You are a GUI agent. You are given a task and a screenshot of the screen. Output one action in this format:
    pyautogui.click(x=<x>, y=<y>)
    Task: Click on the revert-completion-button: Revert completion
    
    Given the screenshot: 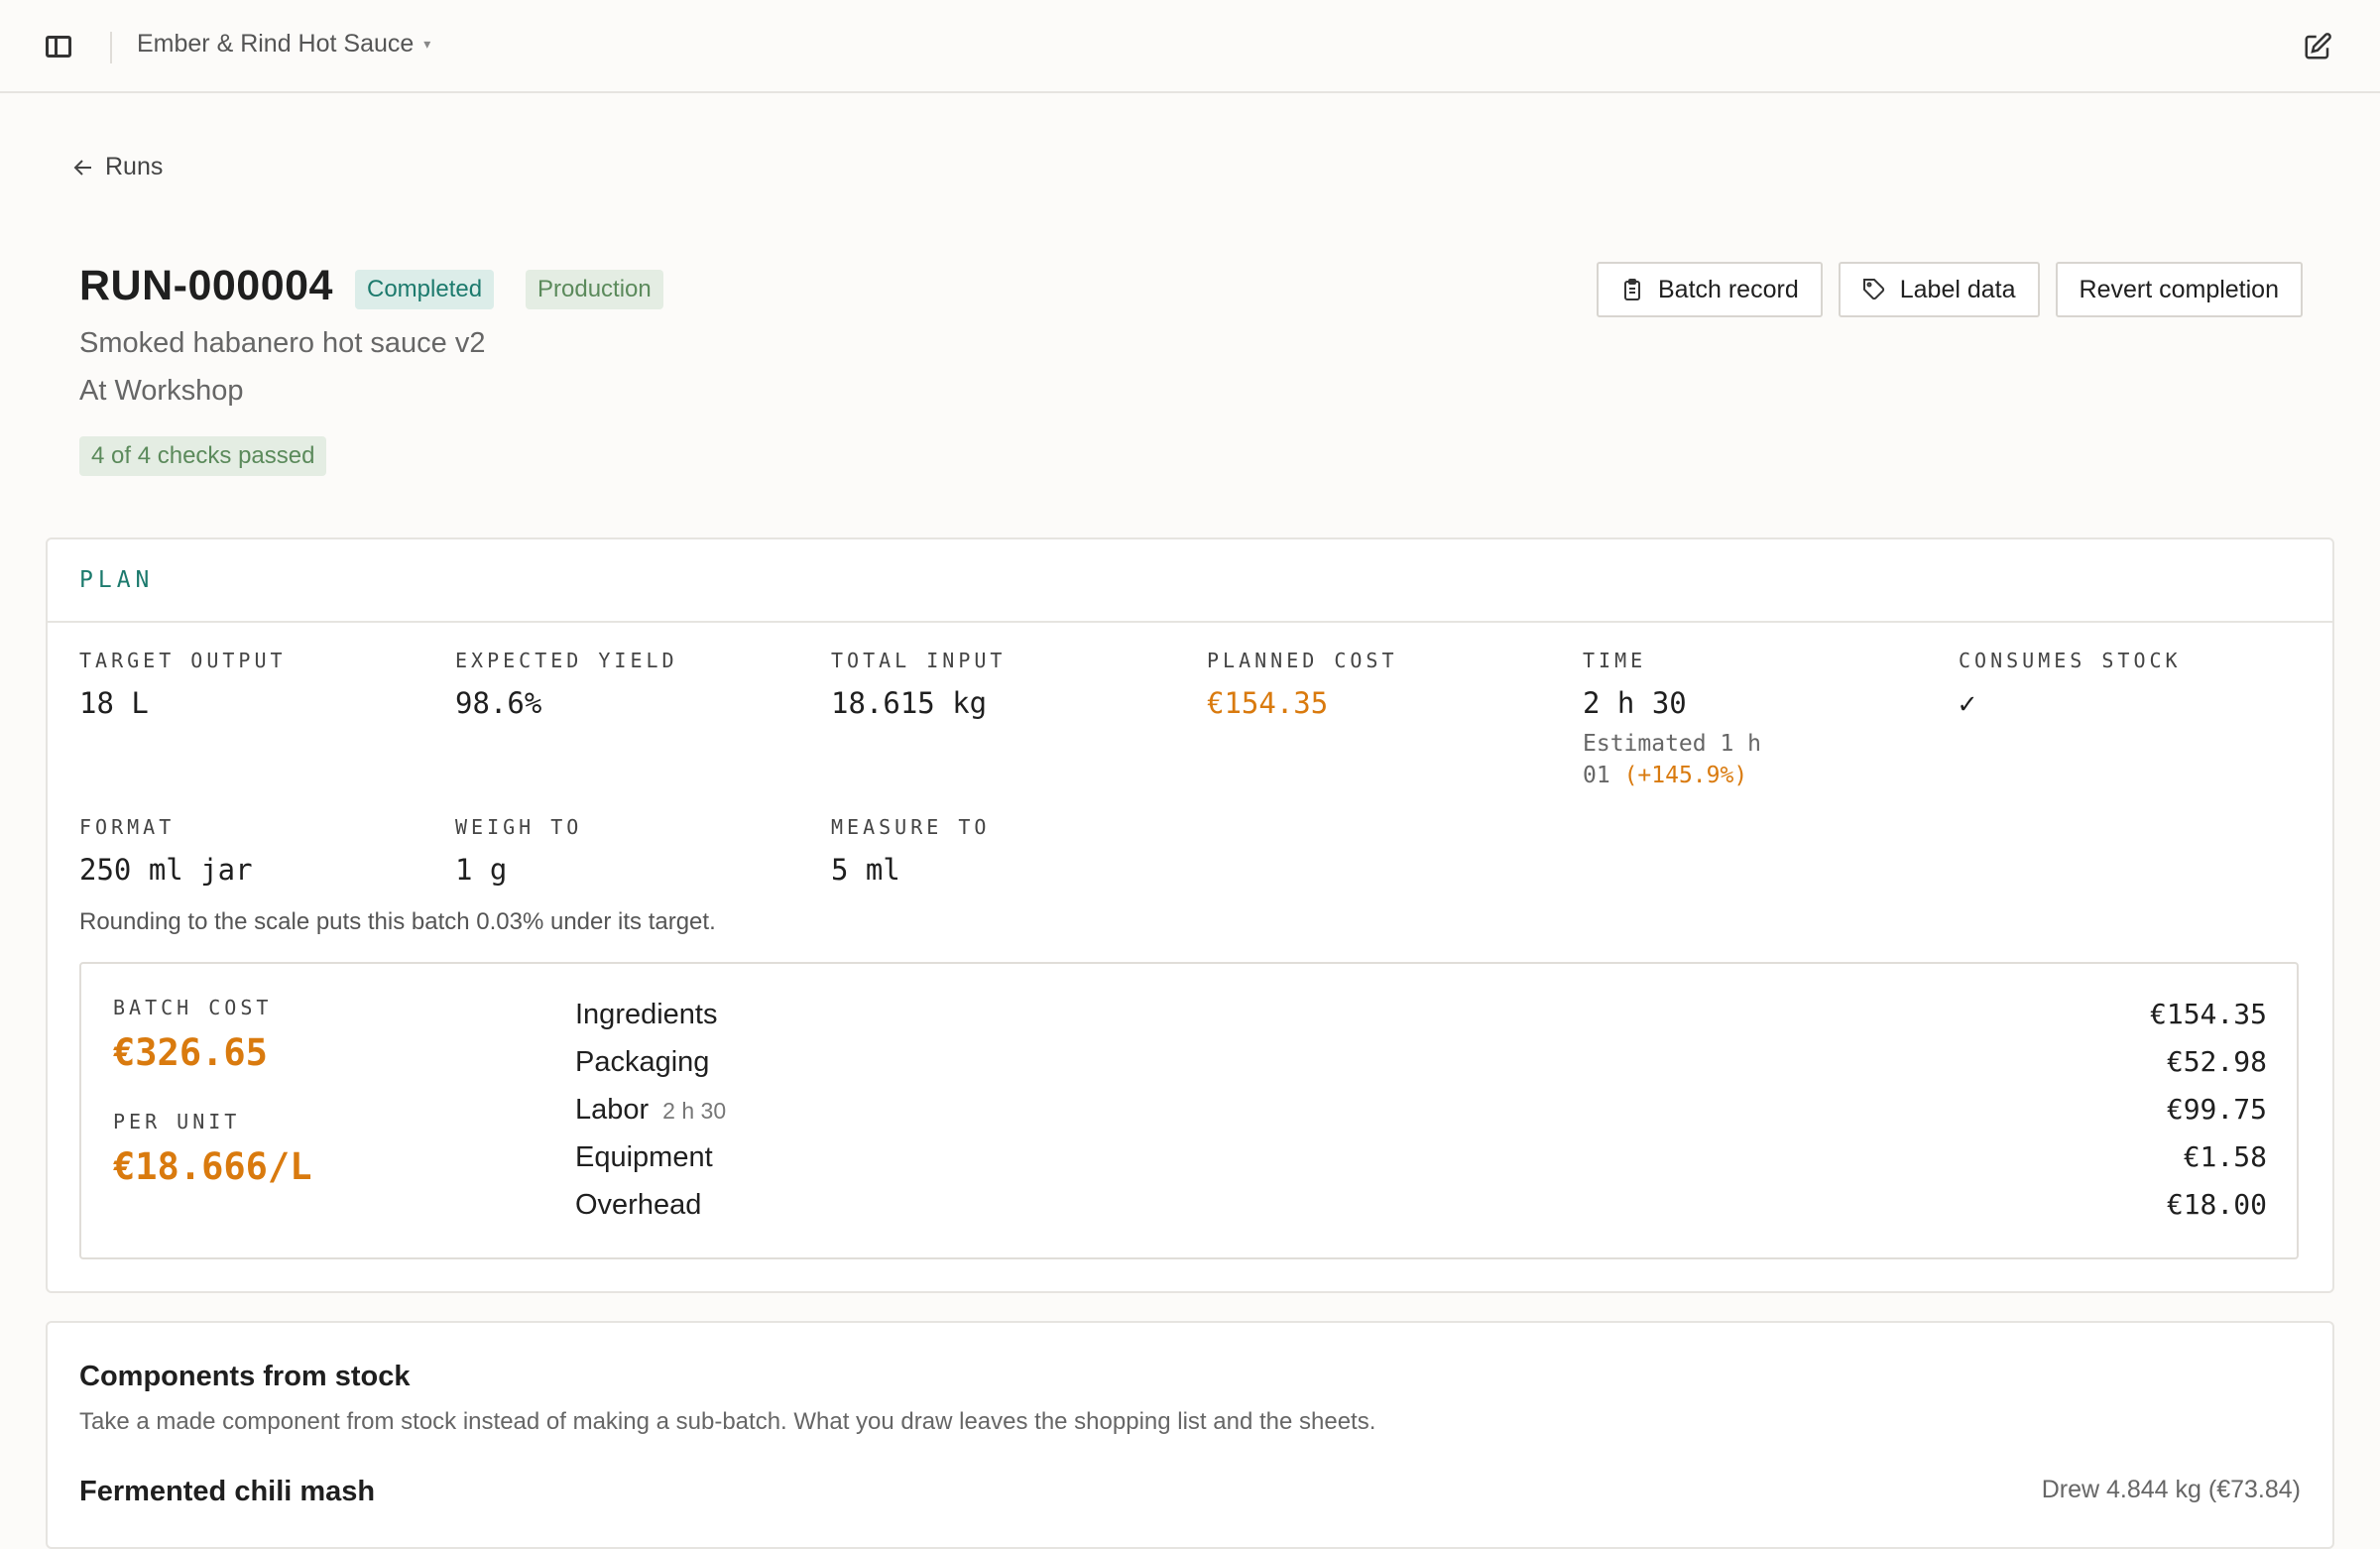 What is the action you would take?
    pyautogui.click(x=2179, y=289)
    